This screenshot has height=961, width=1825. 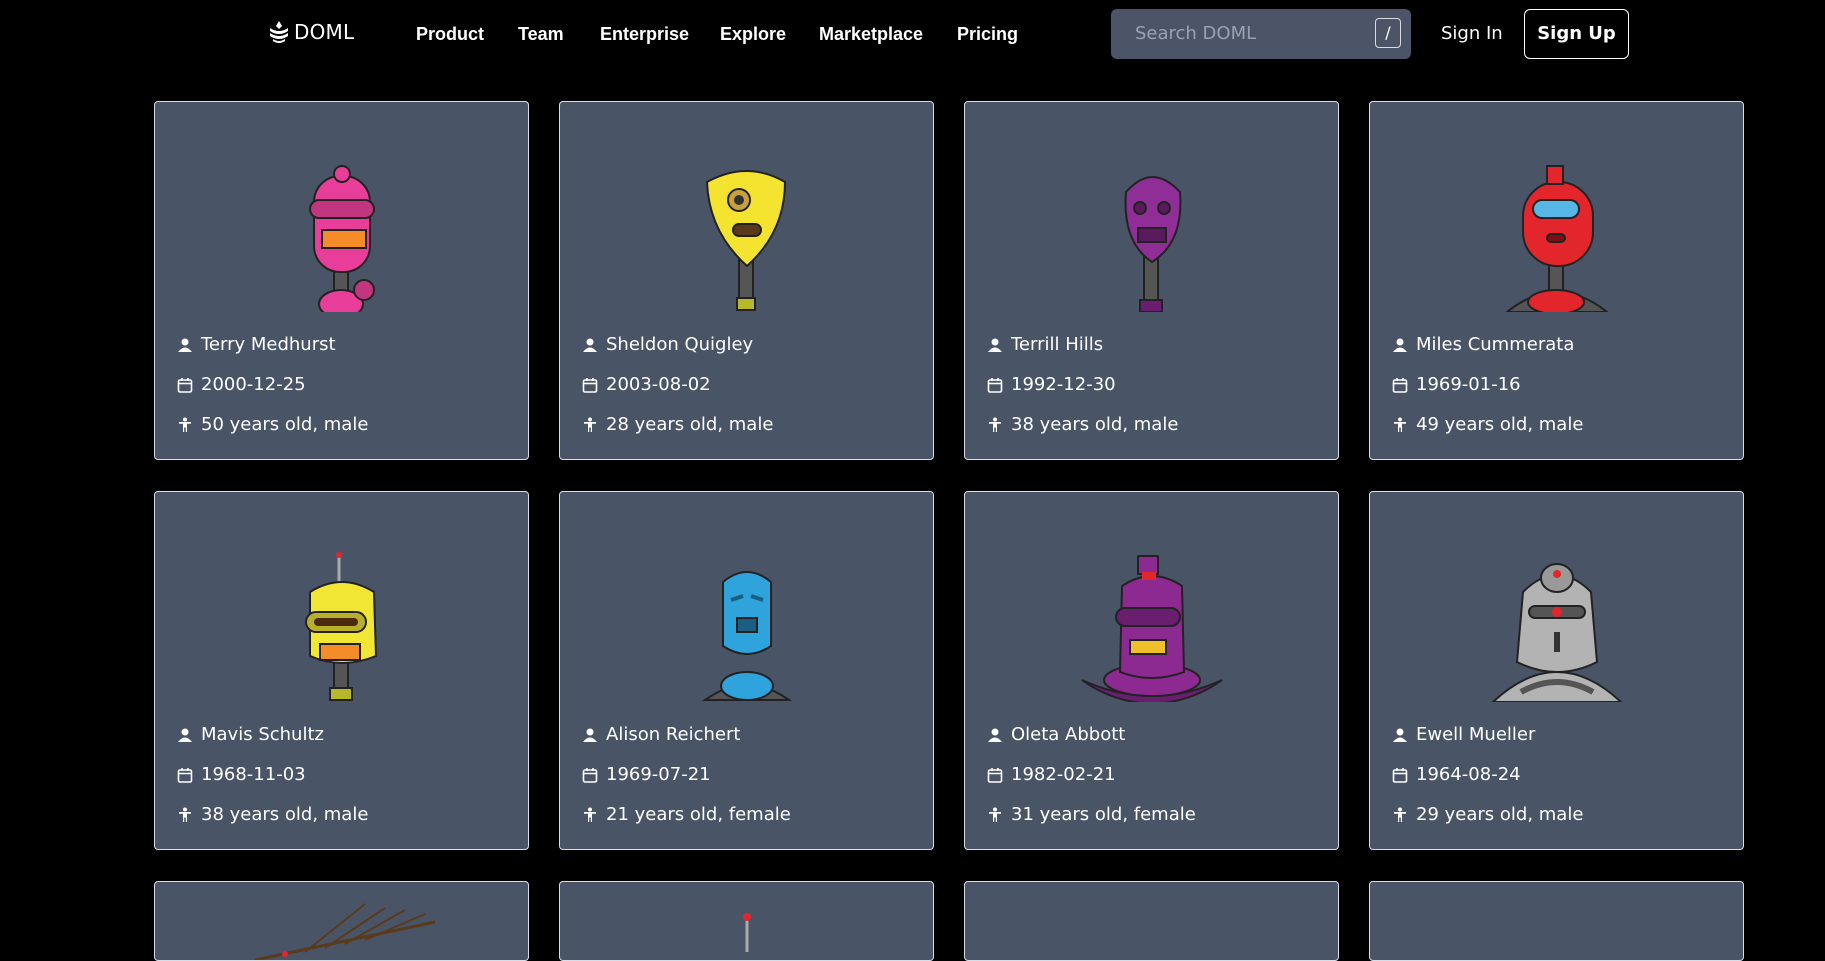 I want to click on user-birthdate: 2000-12-25, so click(x=253, y=384).